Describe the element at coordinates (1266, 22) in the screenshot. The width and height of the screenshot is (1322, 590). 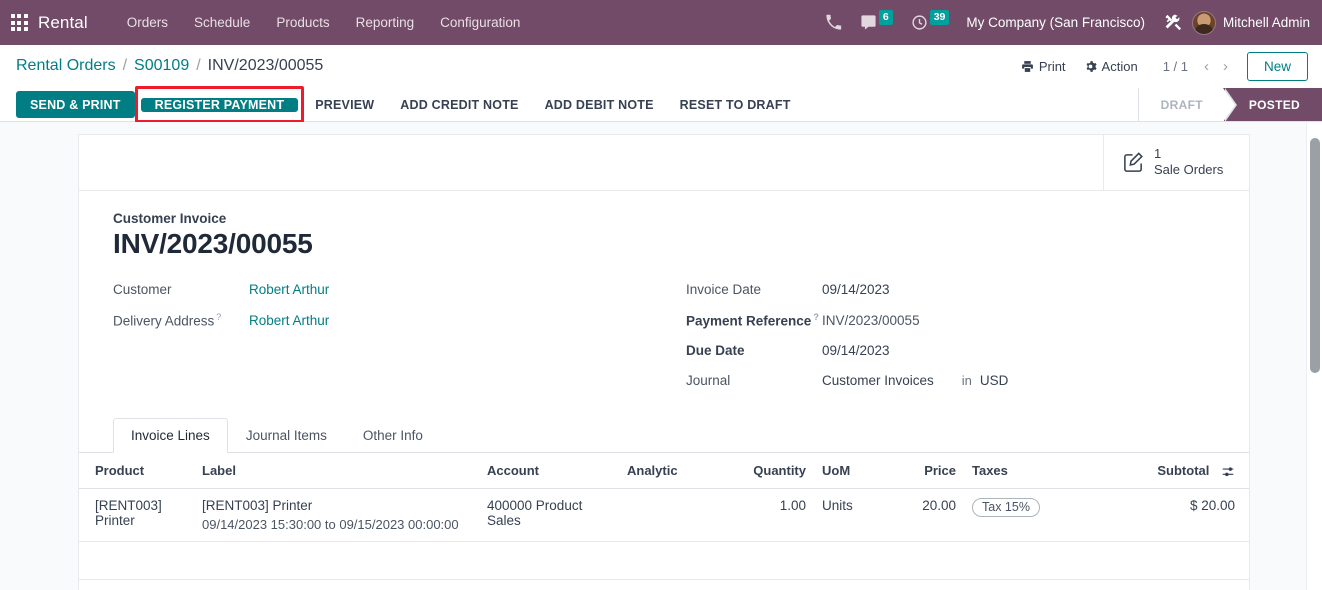
I see `user-menu: Mitchell Admin` at that location.